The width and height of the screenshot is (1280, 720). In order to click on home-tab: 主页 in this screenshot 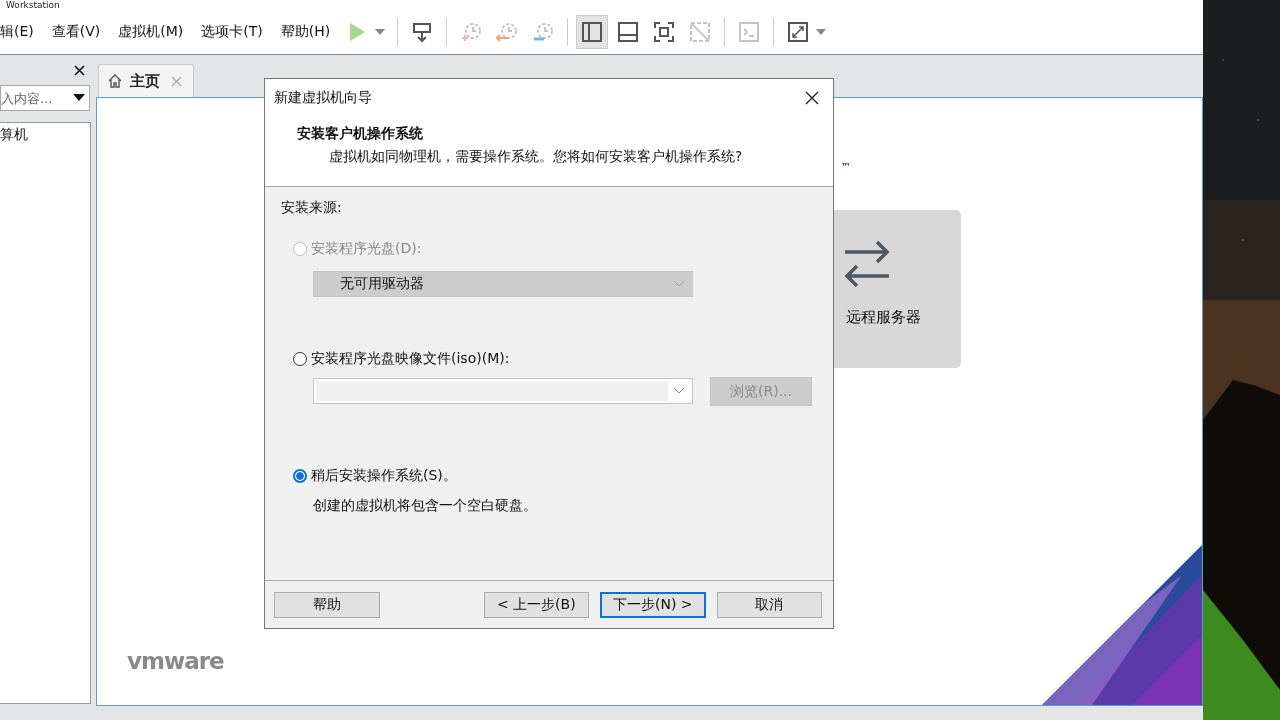, I will do `click(146, 80)`.